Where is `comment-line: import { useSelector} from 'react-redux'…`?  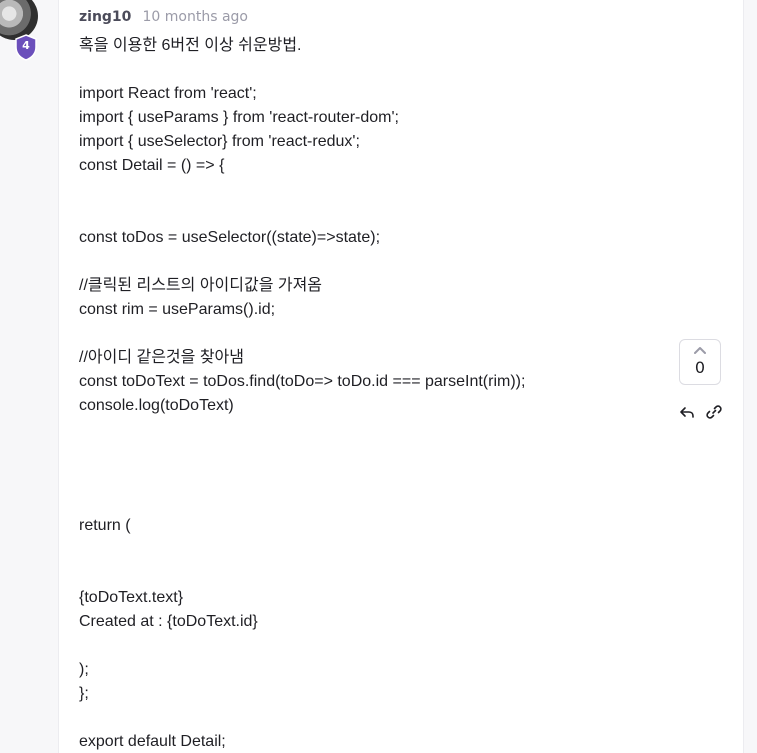
comment-line: import { useSelector} from 'react-redux'… is located at coordinates (219, 141).